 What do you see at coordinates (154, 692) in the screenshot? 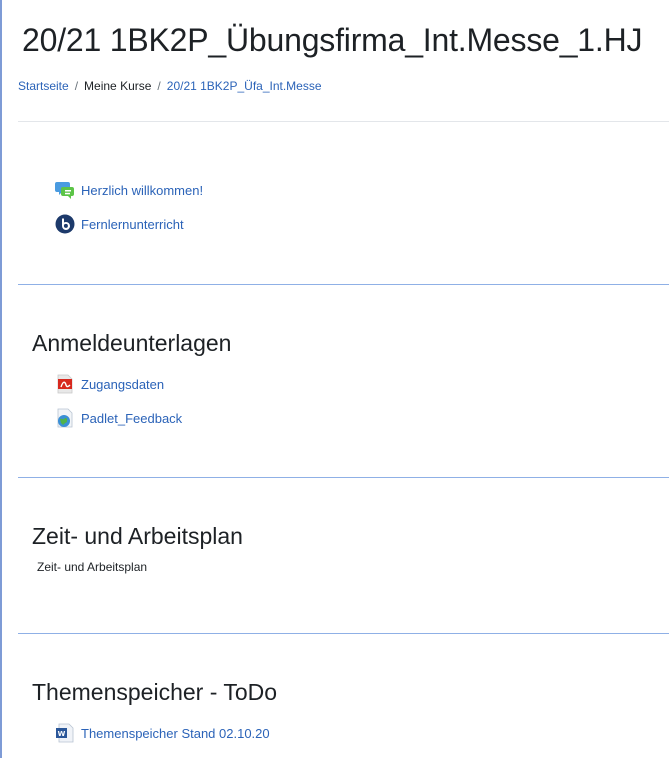
I see `section-title-themenspeicher: Themenspeicher - ToDo` at bounding box center [154, 692].